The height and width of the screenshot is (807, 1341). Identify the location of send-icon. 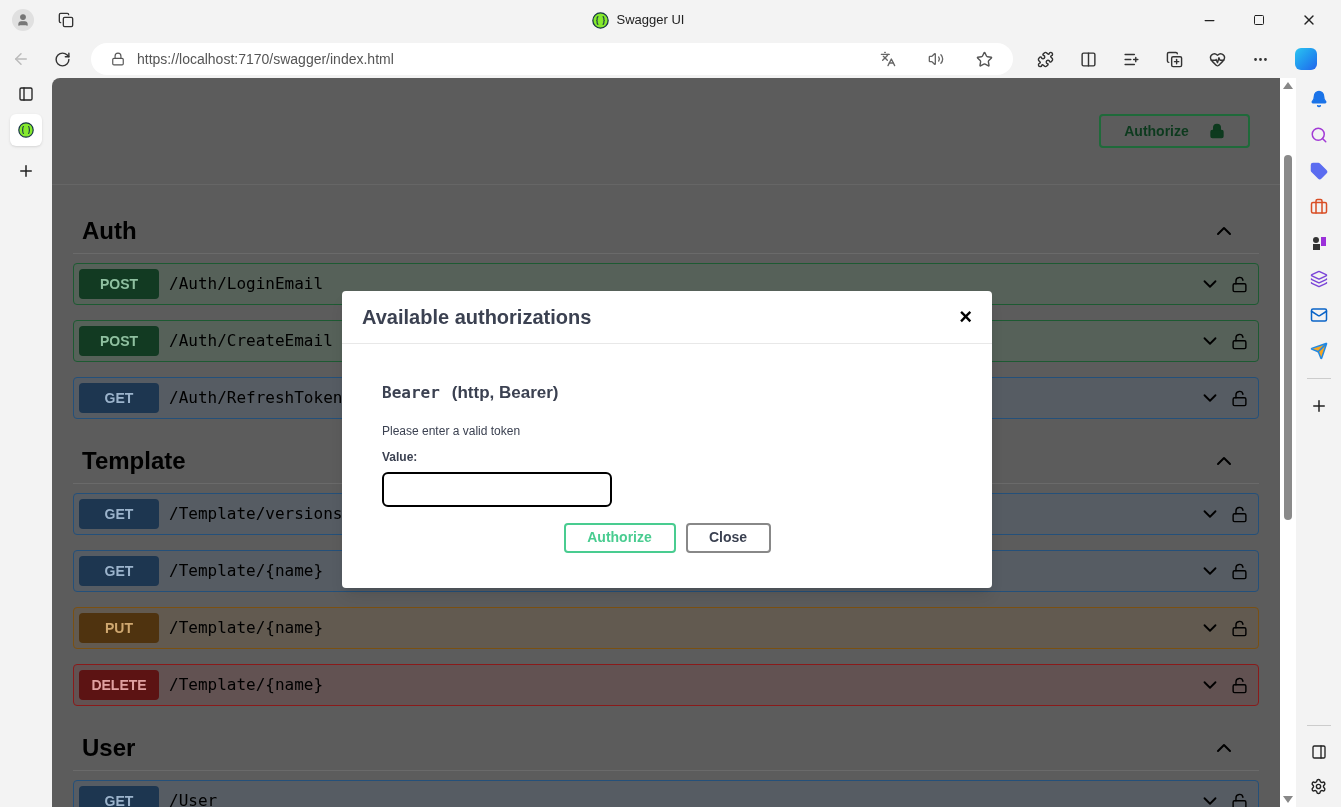
(1318, 351).